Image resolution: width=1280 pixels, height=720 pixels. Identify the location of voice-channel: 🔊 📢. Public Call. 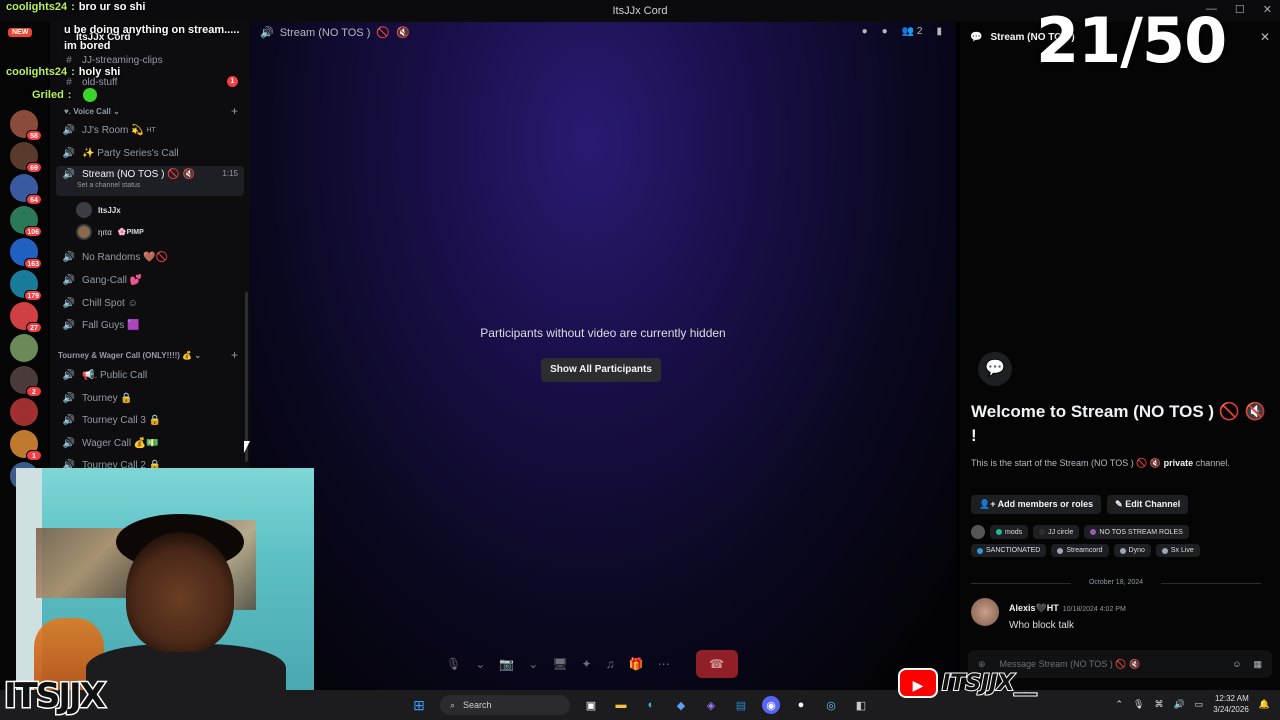
(150, 375).